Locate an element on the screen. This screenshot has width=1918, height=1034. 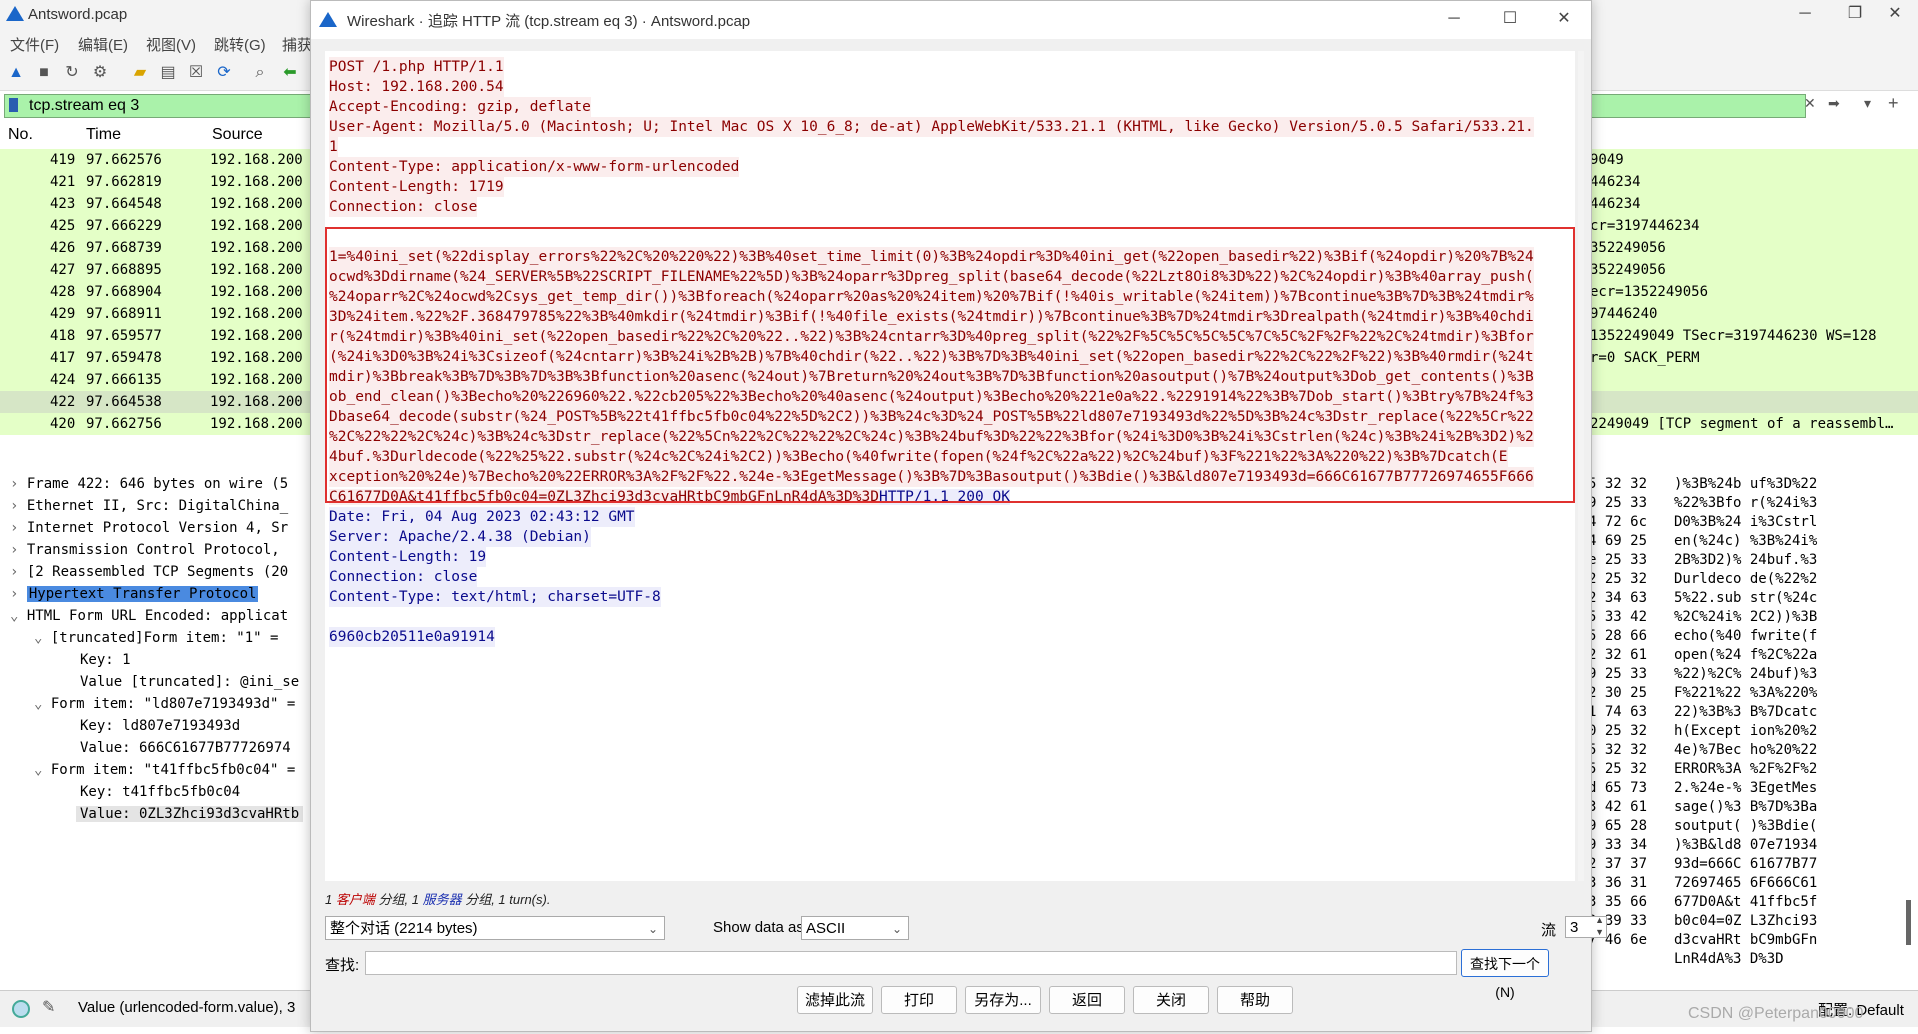
response-header-line: Server: Apache/2.4.38 (Debian) is located at coordinates (460, 537).